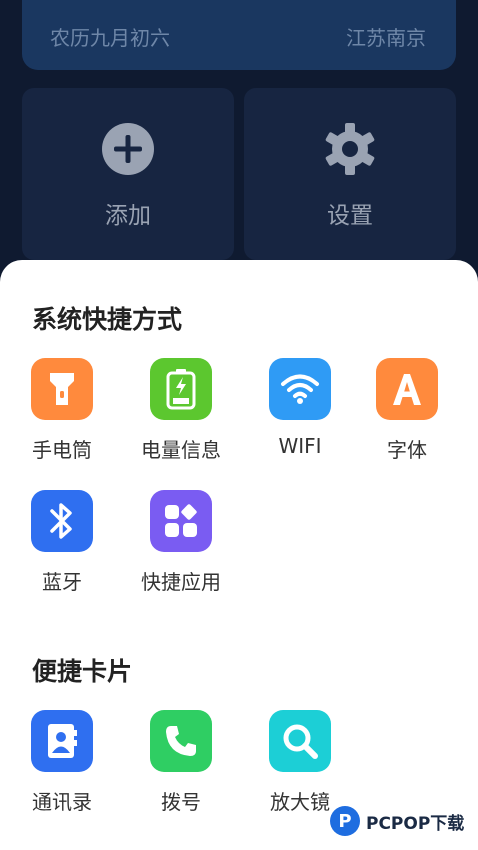  I want to click on watermark: P PCPOP下载, so click(397, 821).